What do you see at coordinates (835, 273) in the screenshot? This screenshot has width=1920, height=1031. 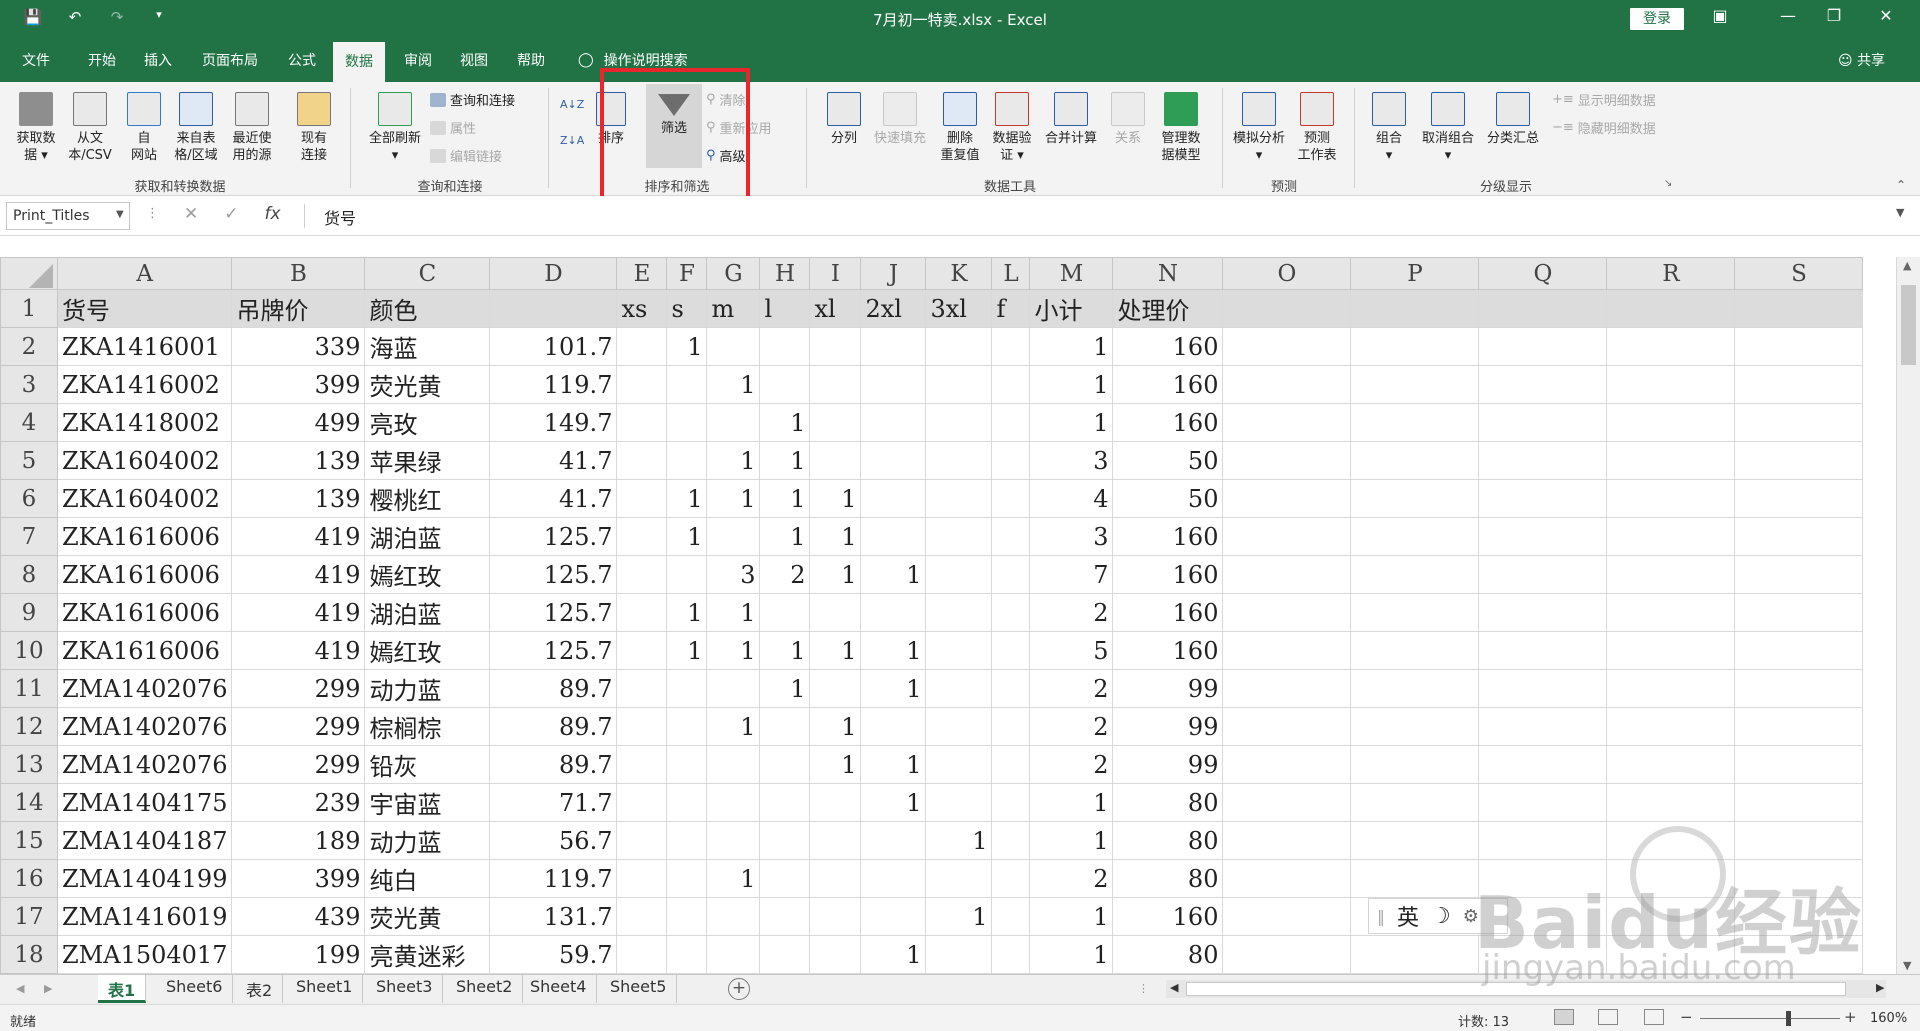 I see `column-header: I` at bounding box center [835, 273].